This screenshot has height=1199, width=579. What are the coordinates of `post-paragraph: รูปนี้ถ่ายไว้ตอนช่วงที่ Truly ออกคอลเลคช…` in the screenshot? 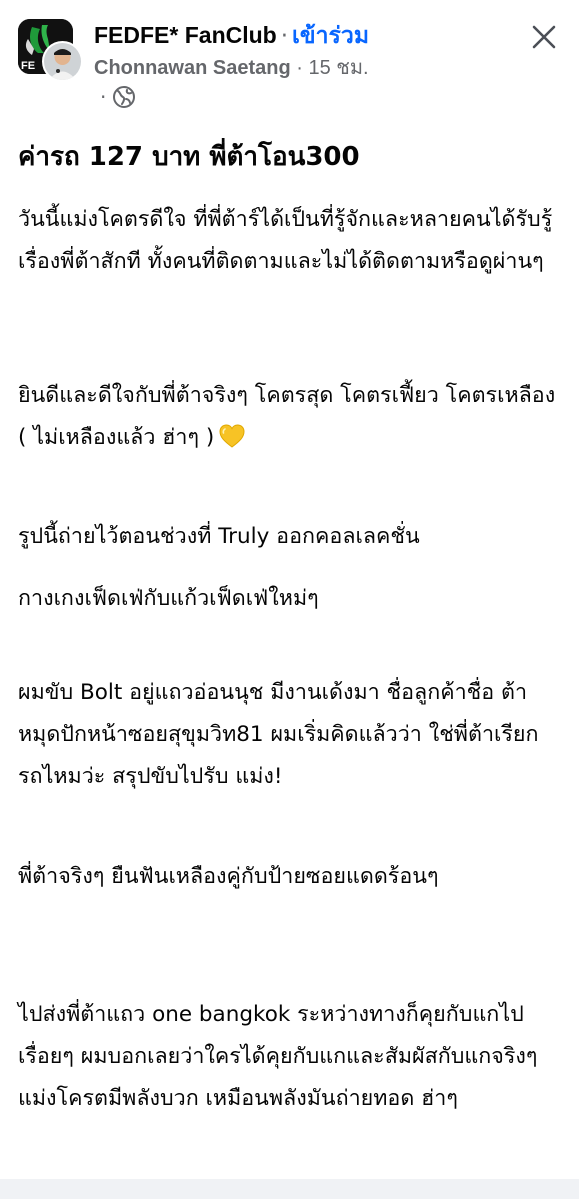 It's located at (219, 536).